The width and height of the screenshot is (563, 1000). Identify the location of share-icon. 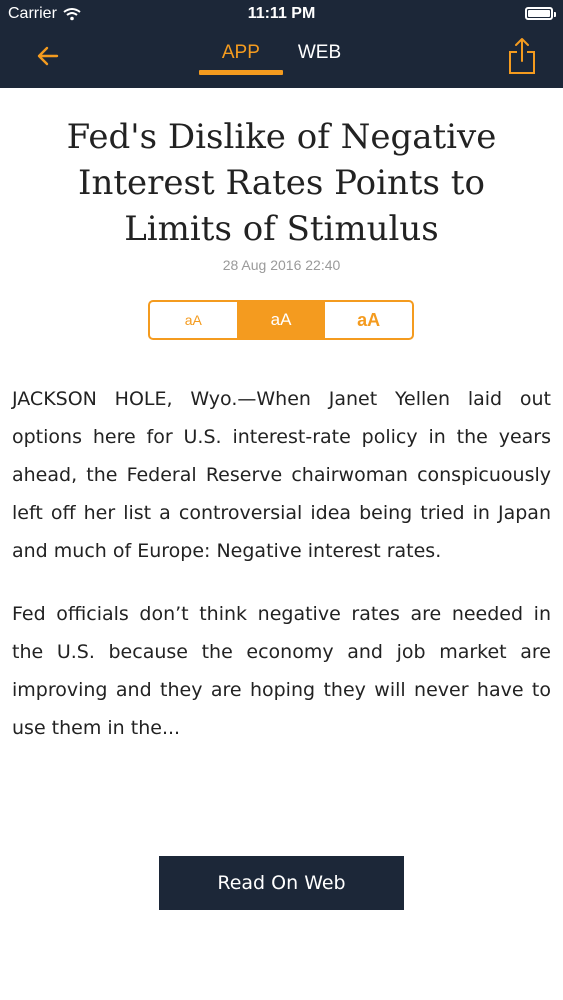
(522, 56).